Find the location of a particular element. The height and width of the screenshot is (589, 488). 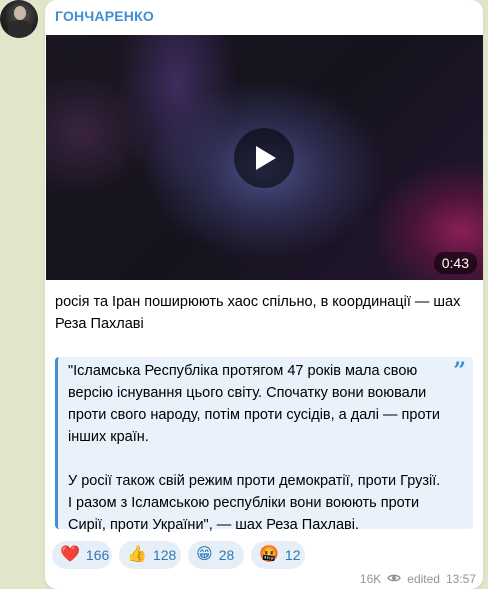

heart-icon: ❤️ is located at coordinates (70, 554).